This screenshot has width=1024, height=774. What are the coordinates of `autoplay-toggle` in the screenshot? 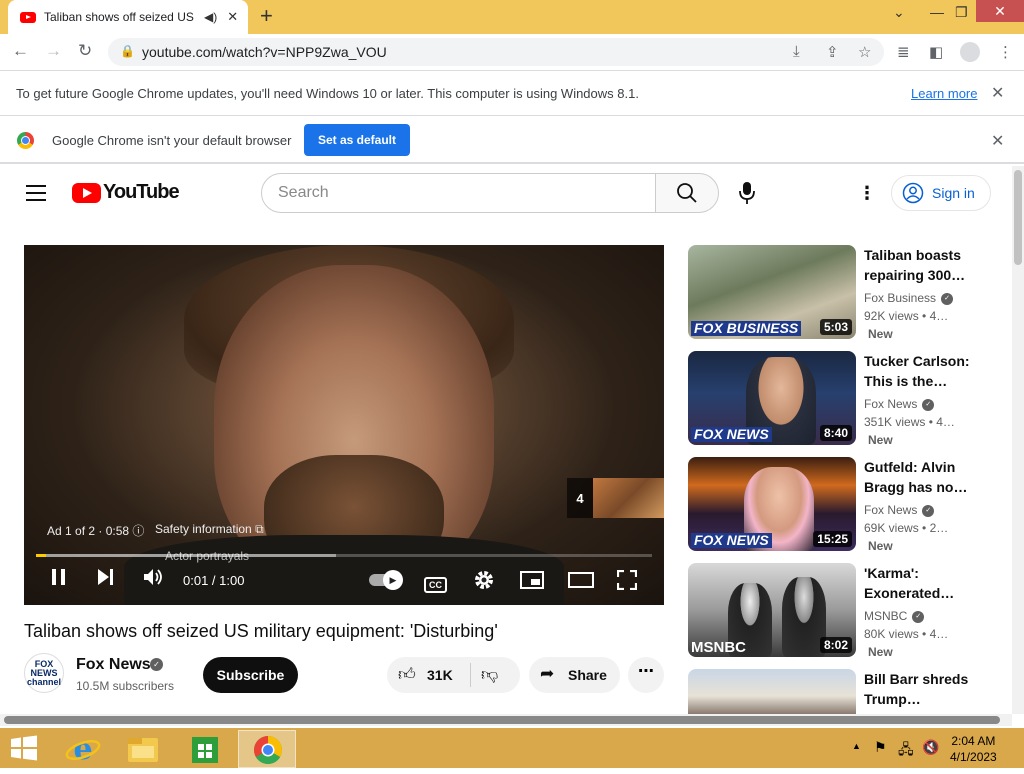 It's located at (386, 580).